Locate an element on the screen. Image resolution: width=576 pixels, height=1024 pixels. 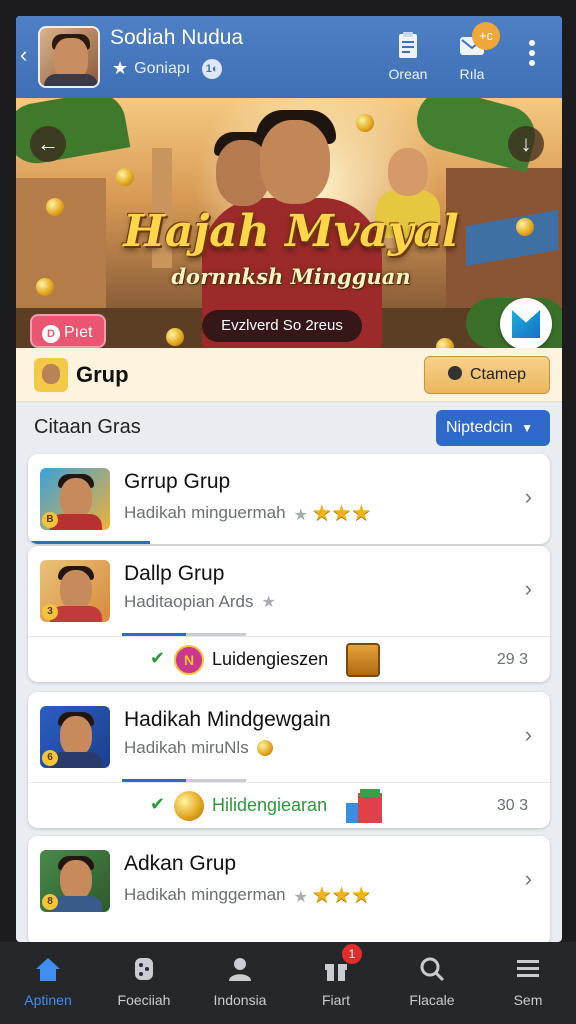
tab-label: Aptinen is located at coordinates (48, 1000).